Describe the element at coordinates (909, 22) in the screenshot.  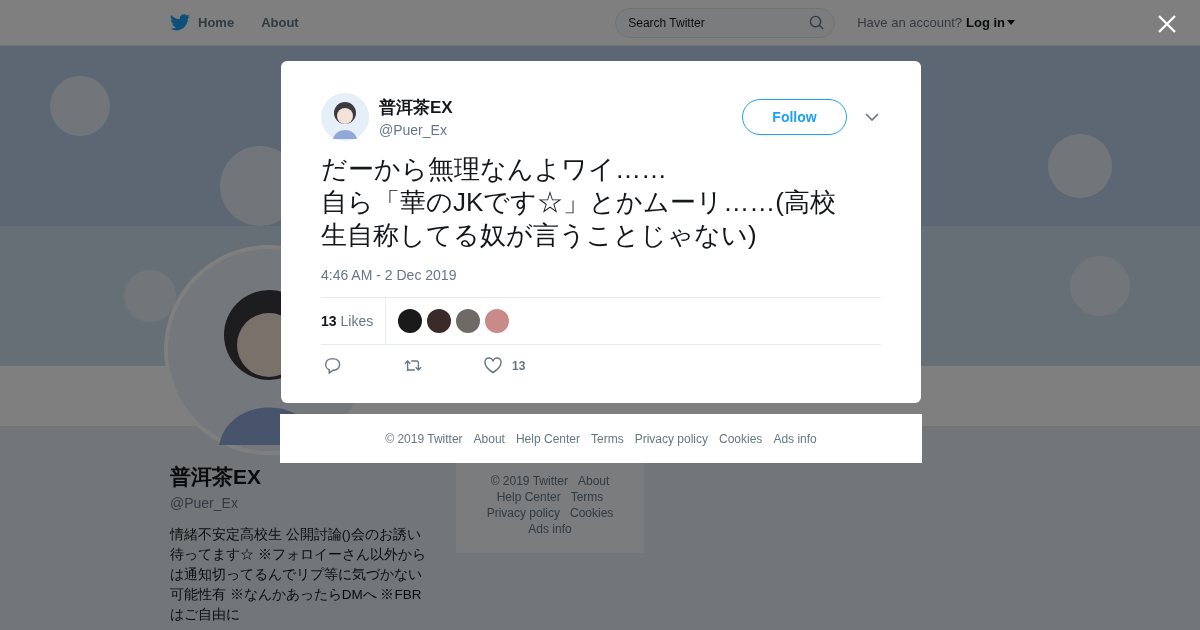
I see `account-prompt: Have an account?` at that location.